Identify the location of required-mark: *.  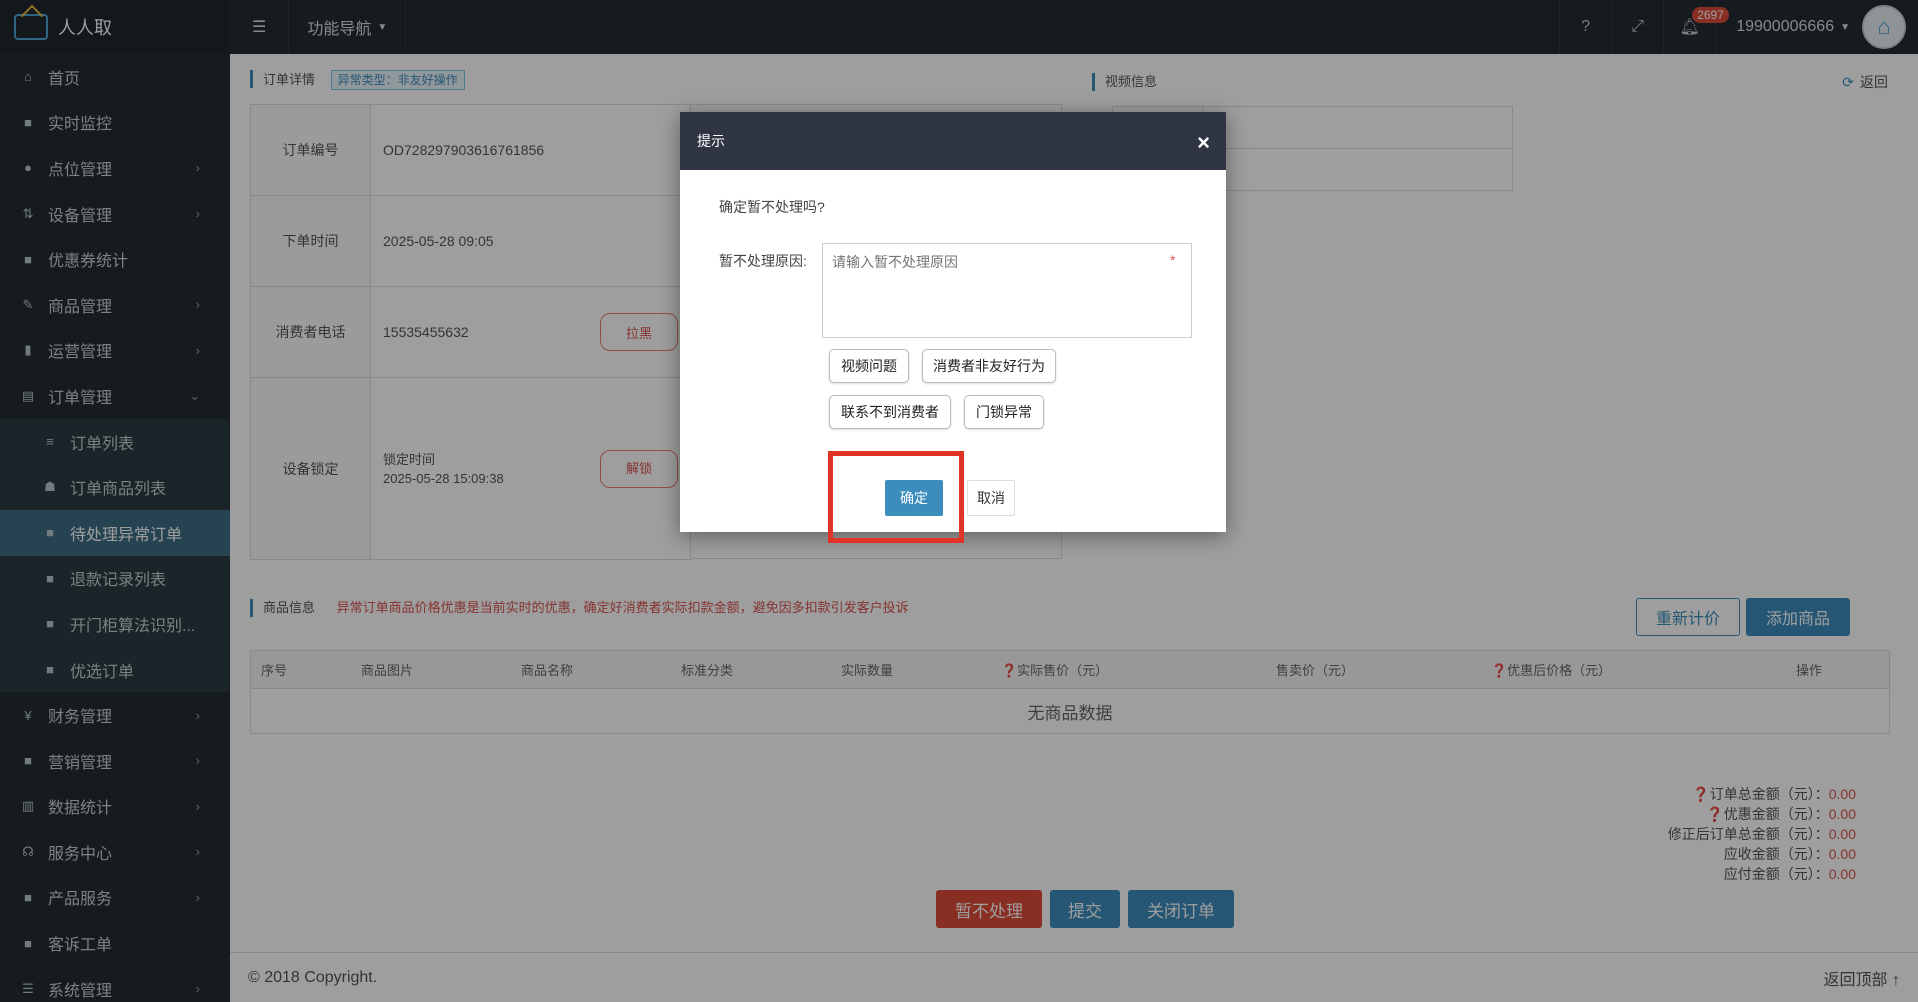
(1173, 260).